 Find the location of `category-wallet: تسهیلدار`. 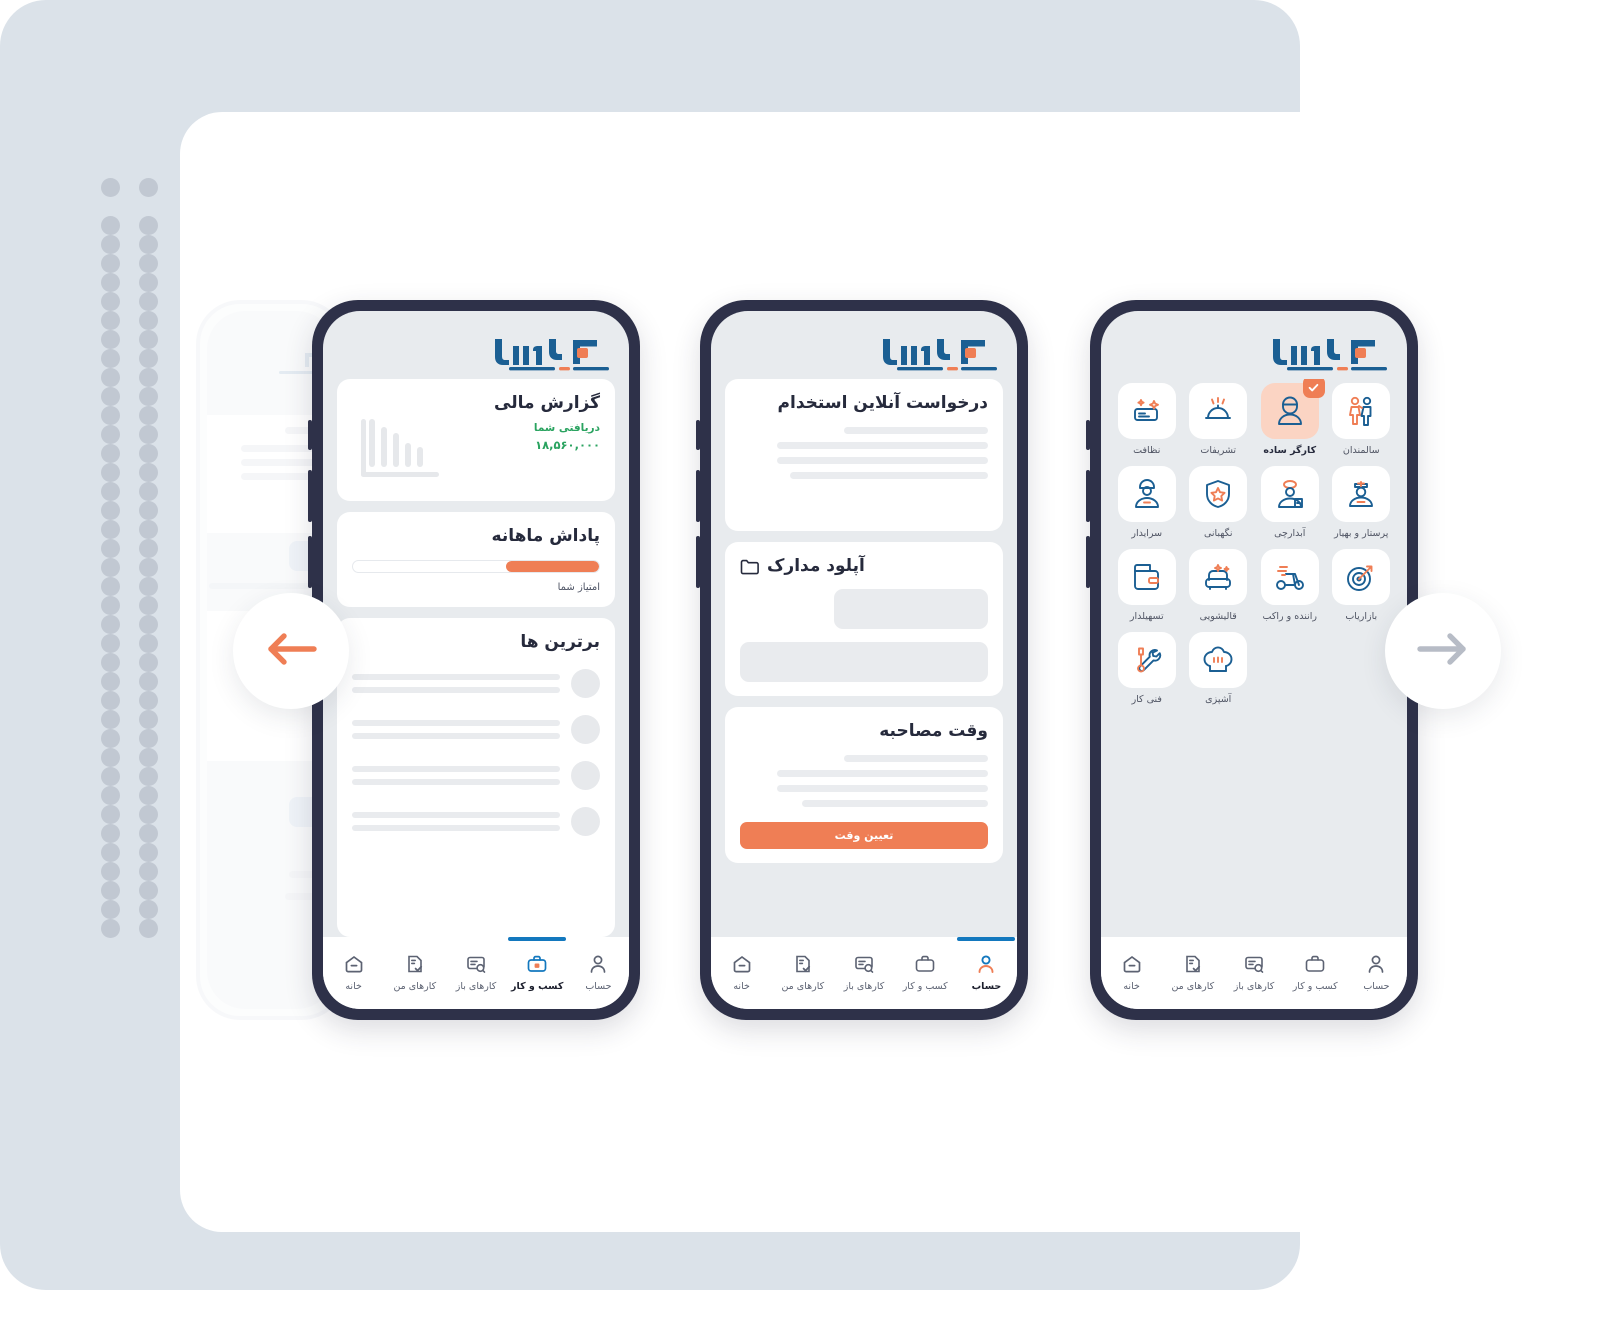

category-wallet: تسهیلدار is located at coordinates (1147, 585).